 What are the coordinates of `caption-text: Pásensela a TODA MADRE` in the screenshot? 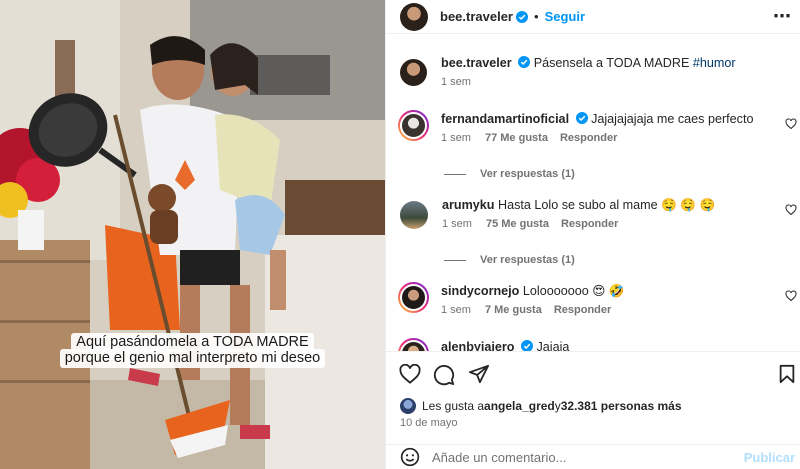 It's located at (613, 63).